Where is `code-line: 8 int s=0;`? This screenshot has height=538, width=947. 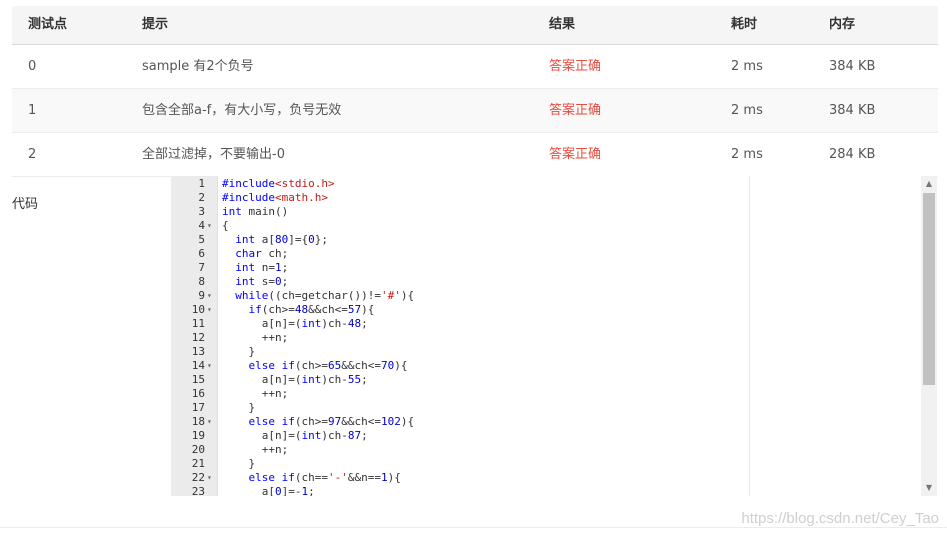
code-line: 8 int s=0; is located at coordinates (541, 282).